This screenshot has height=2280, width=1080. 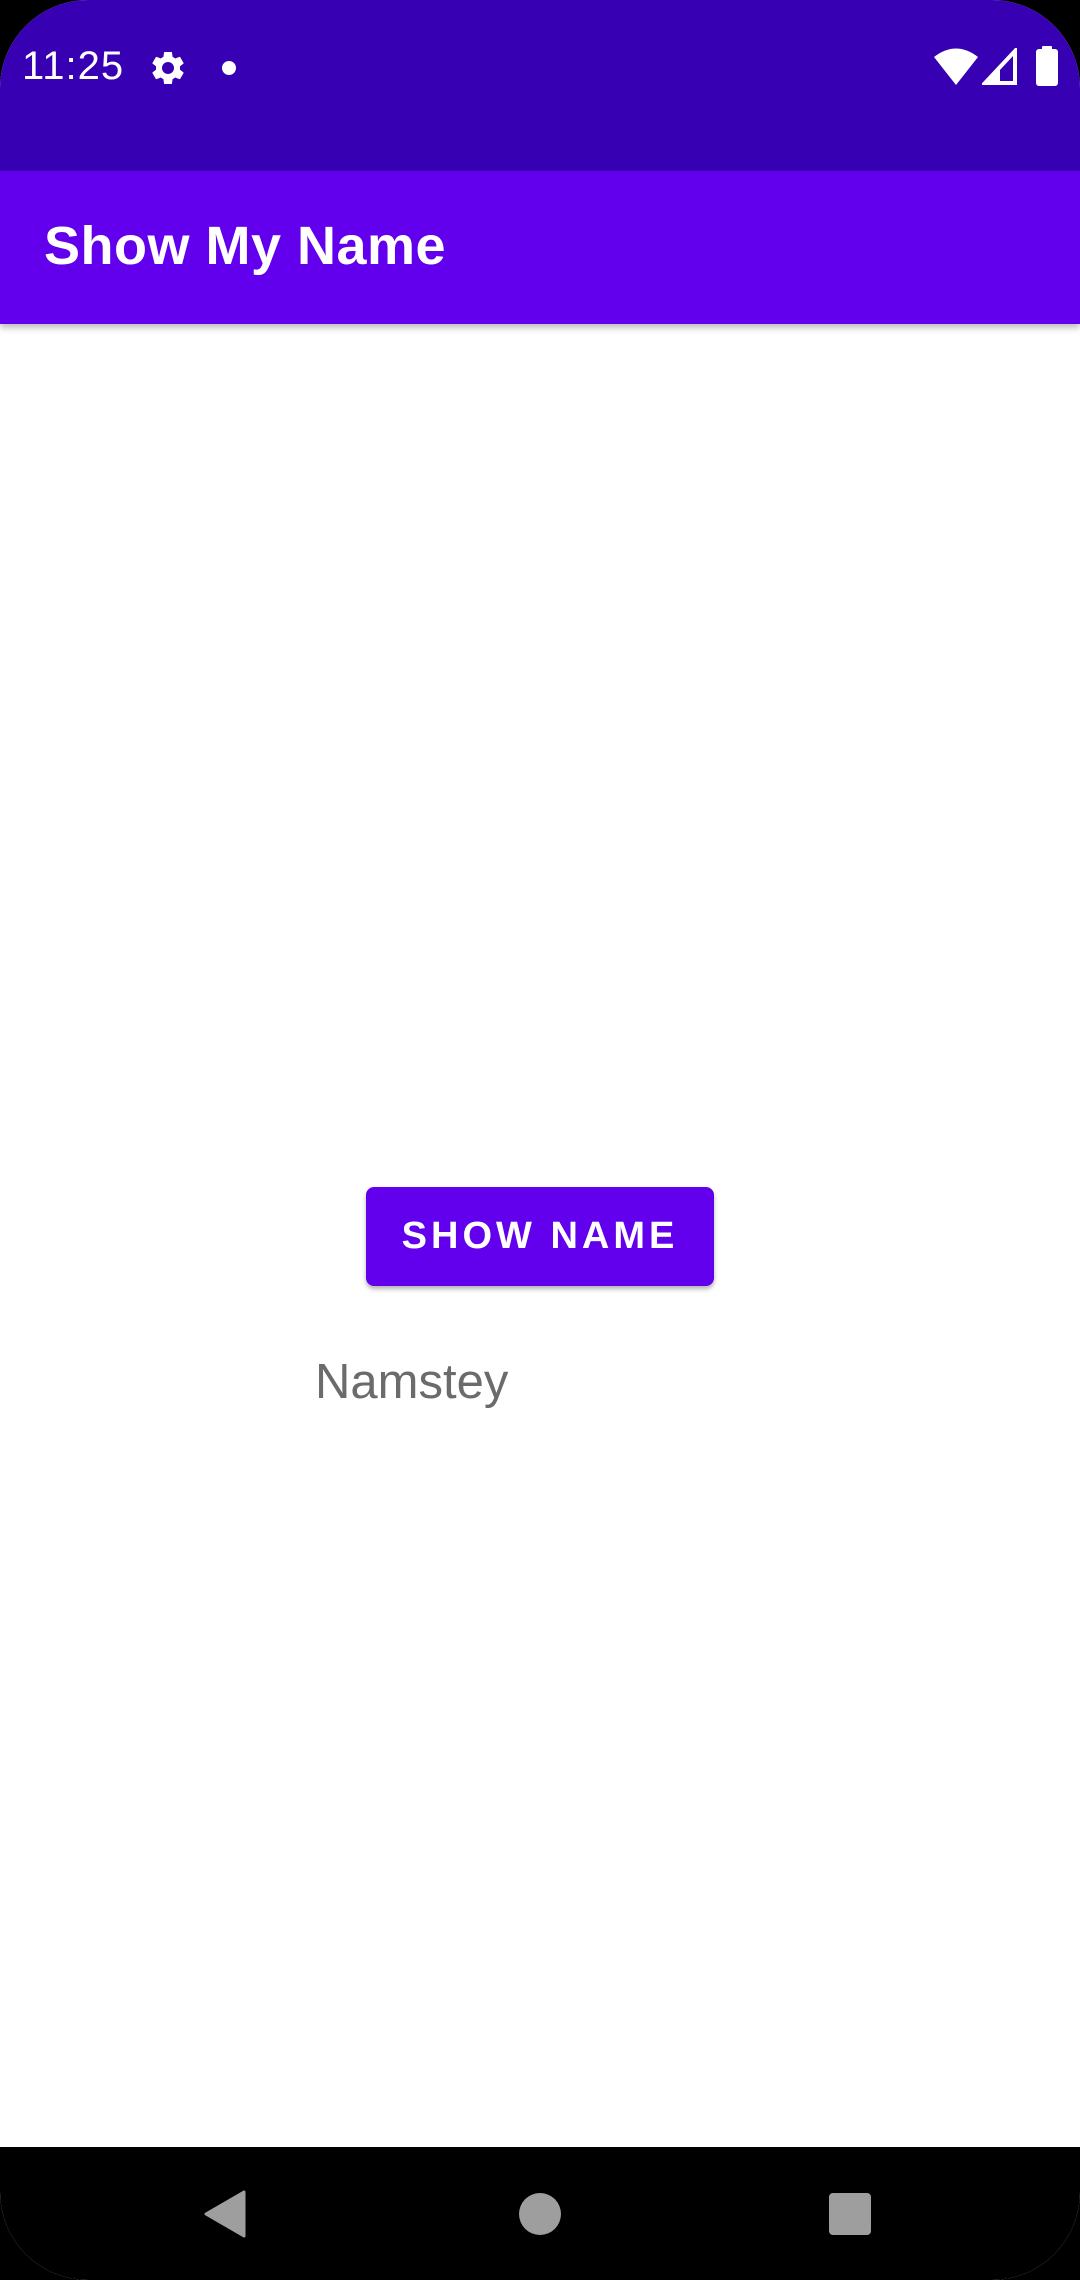 What do you see at coordinates (225, 2214) in the screenshot?
I see `back-icon` at bounding box center [225, 2214].